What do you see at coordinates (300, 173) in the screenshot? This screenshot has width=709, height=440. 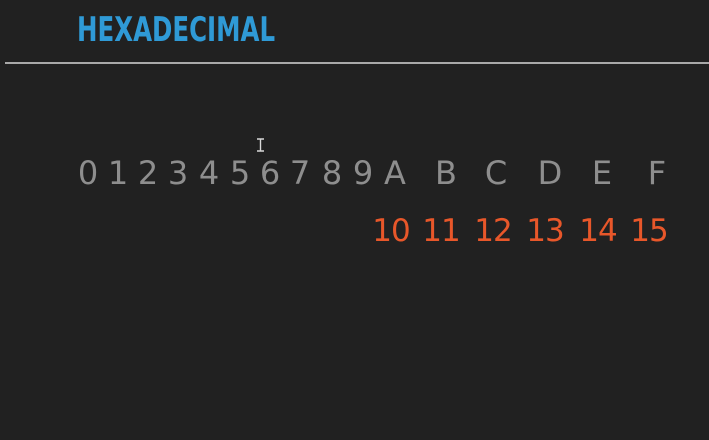 I see `hex-digit: 7` at bounding box center [300, 173].